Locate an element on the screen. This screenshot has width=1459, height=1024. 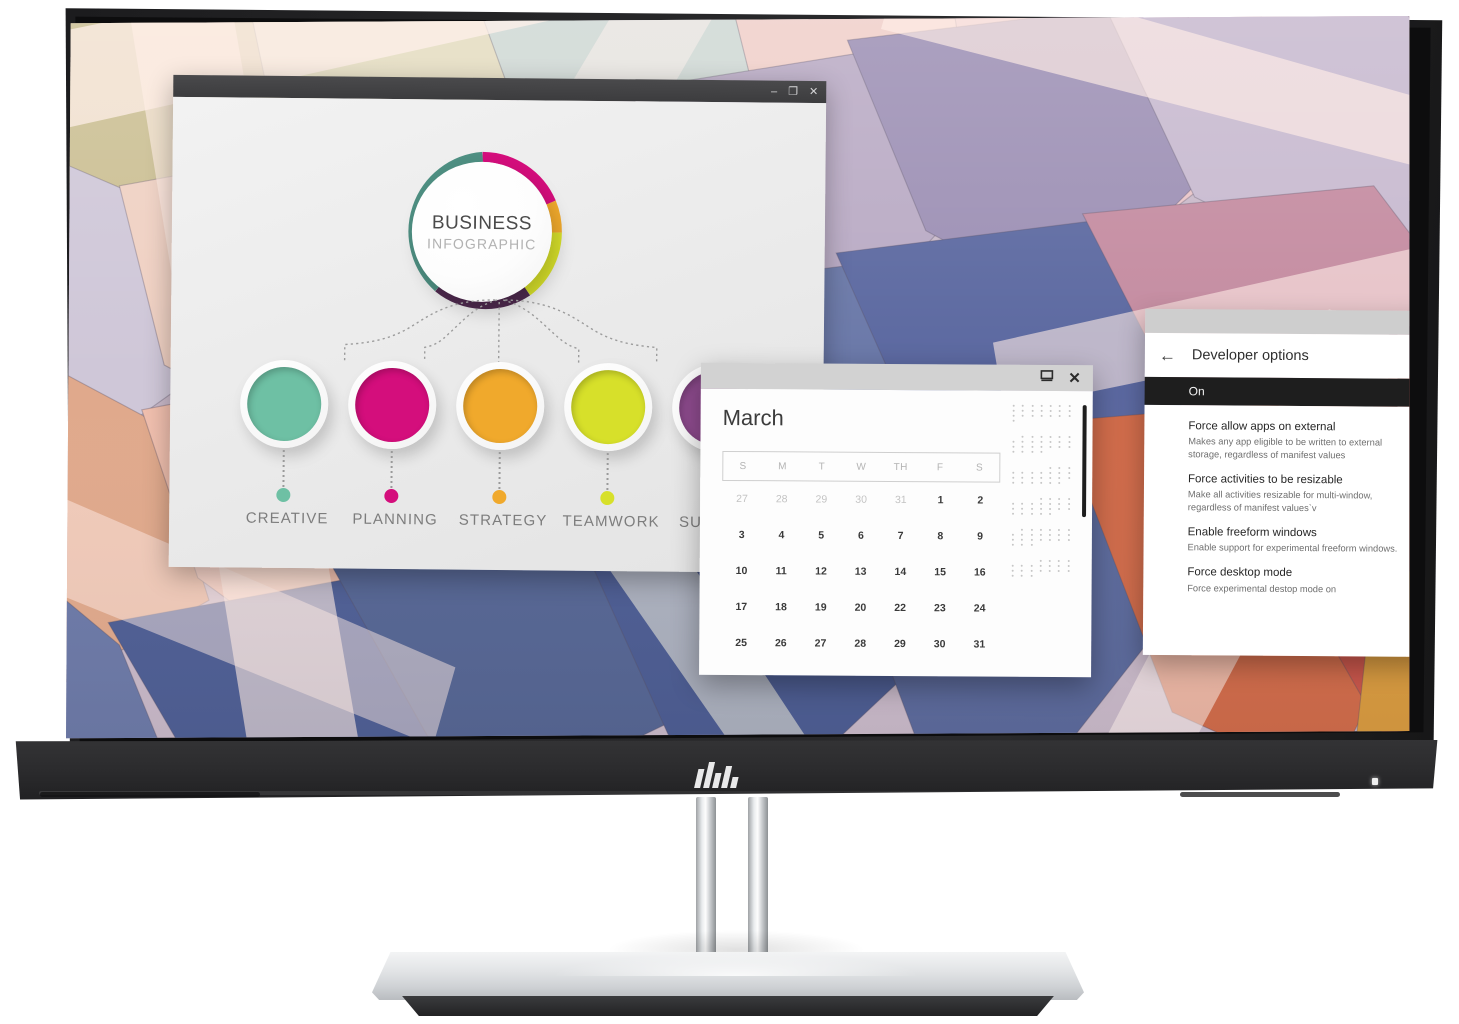
calendar-weekday-1: M is located at coordinates (782, 466).